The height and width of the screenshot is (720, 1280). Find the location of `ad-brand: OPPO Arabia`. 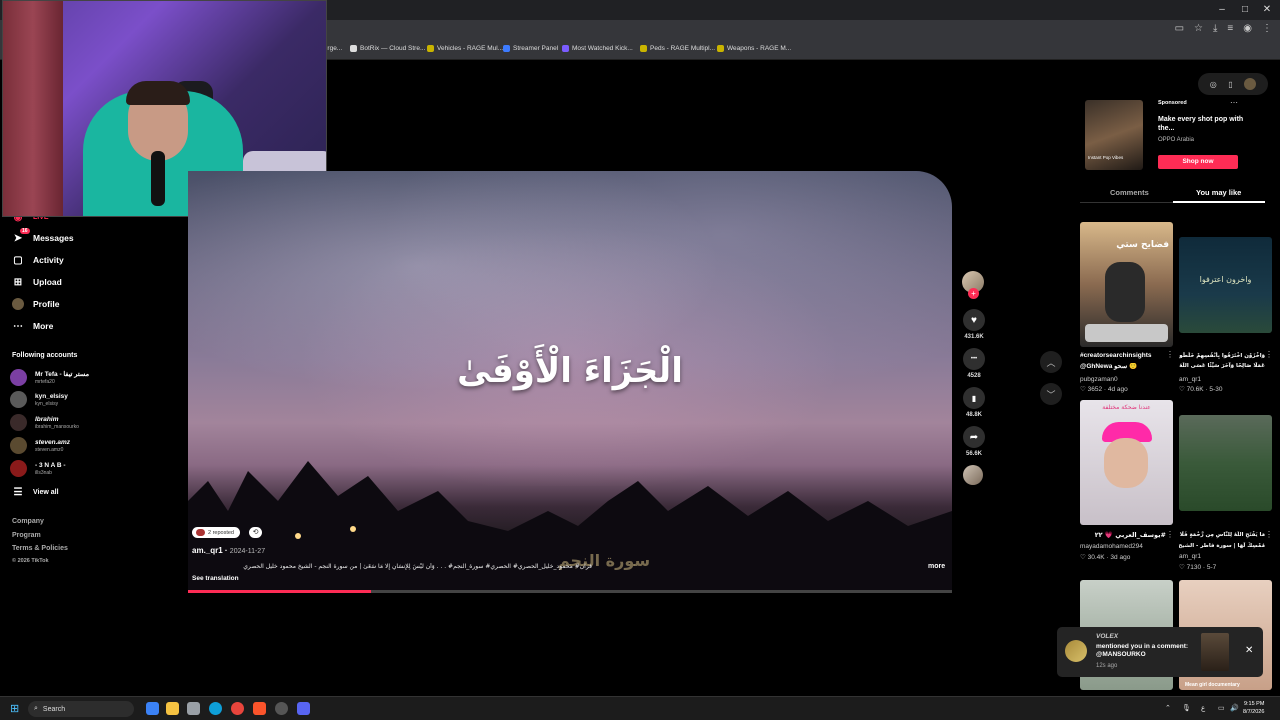

ad-brand: OPPO Arabia is located at coordinates (1176, 140).